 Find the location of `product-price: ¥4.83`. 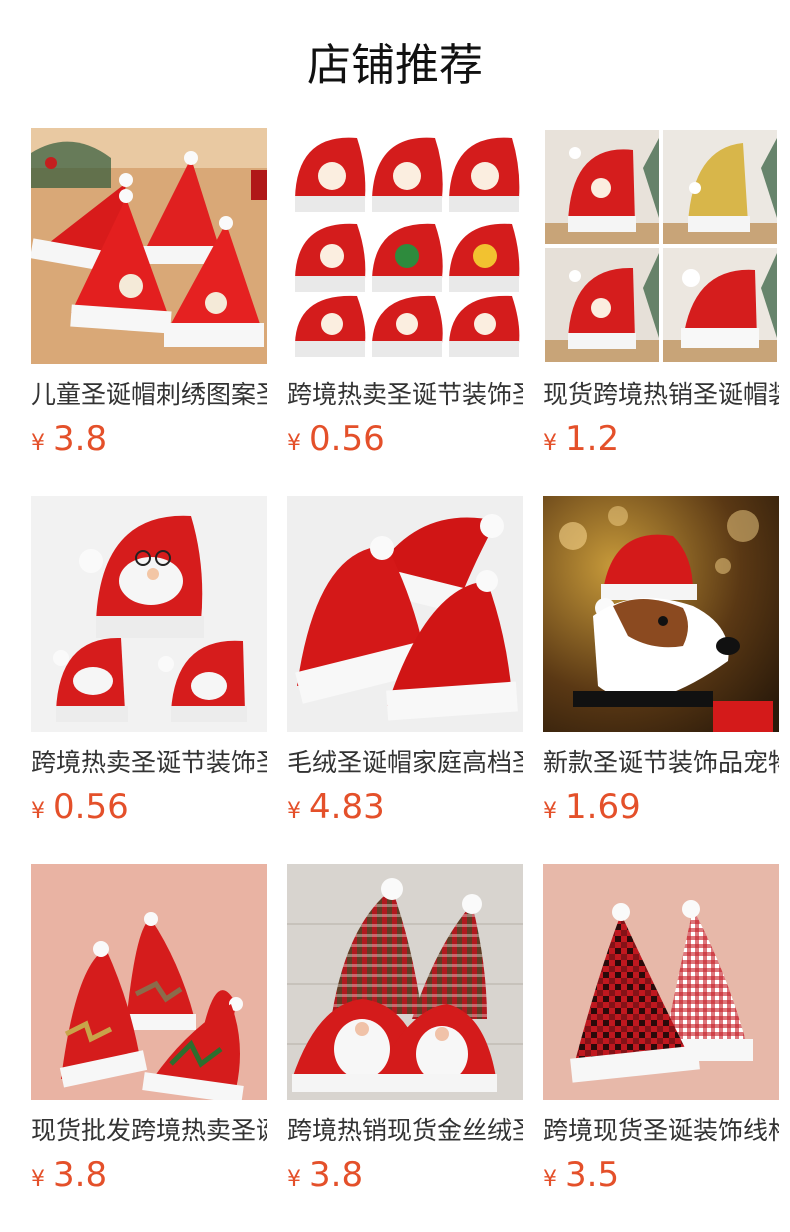

product-price: ¥4.83 is located at coordinates (405, 810).